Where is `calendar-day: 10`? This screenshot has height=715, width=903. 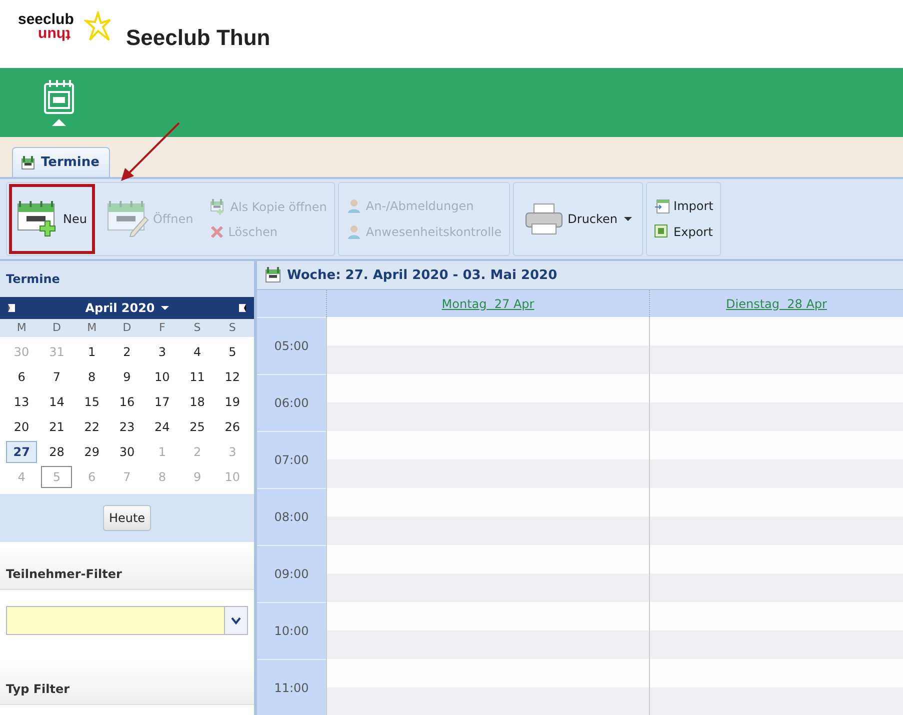
calendar-day: 10 is located at coordinates (162, 377).